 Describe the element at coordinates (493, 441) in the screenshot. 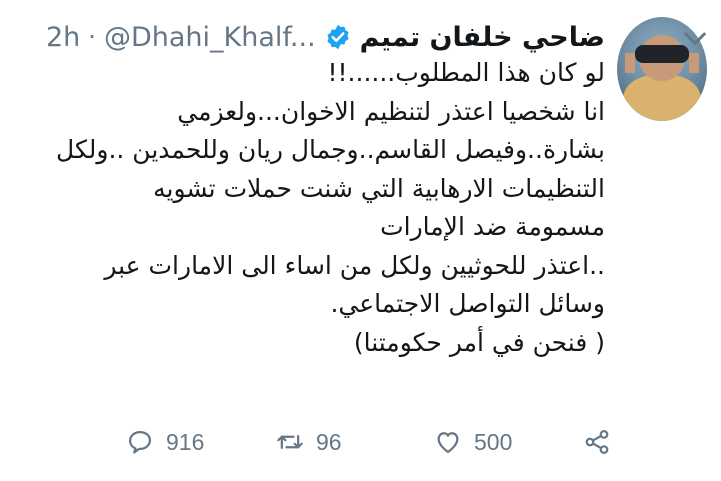

I see `like-count: 500` at that location.